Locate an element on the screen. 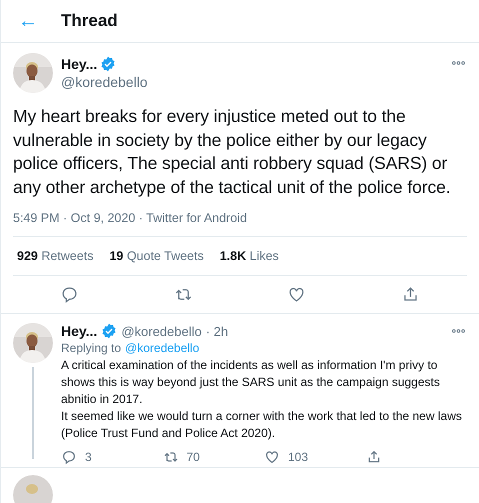 This screenshot has height=503, width=479. reply-text: A critical examination of the incidents as well as information I'm privy to shows this is way beyond just the SARS unit as the campaign suggests abnitio in 2017. It seemed like we would turn a corner with the work that led to the new laws (Police Trust Fund and Police Act 2020). is located at coordinates (262, 399).